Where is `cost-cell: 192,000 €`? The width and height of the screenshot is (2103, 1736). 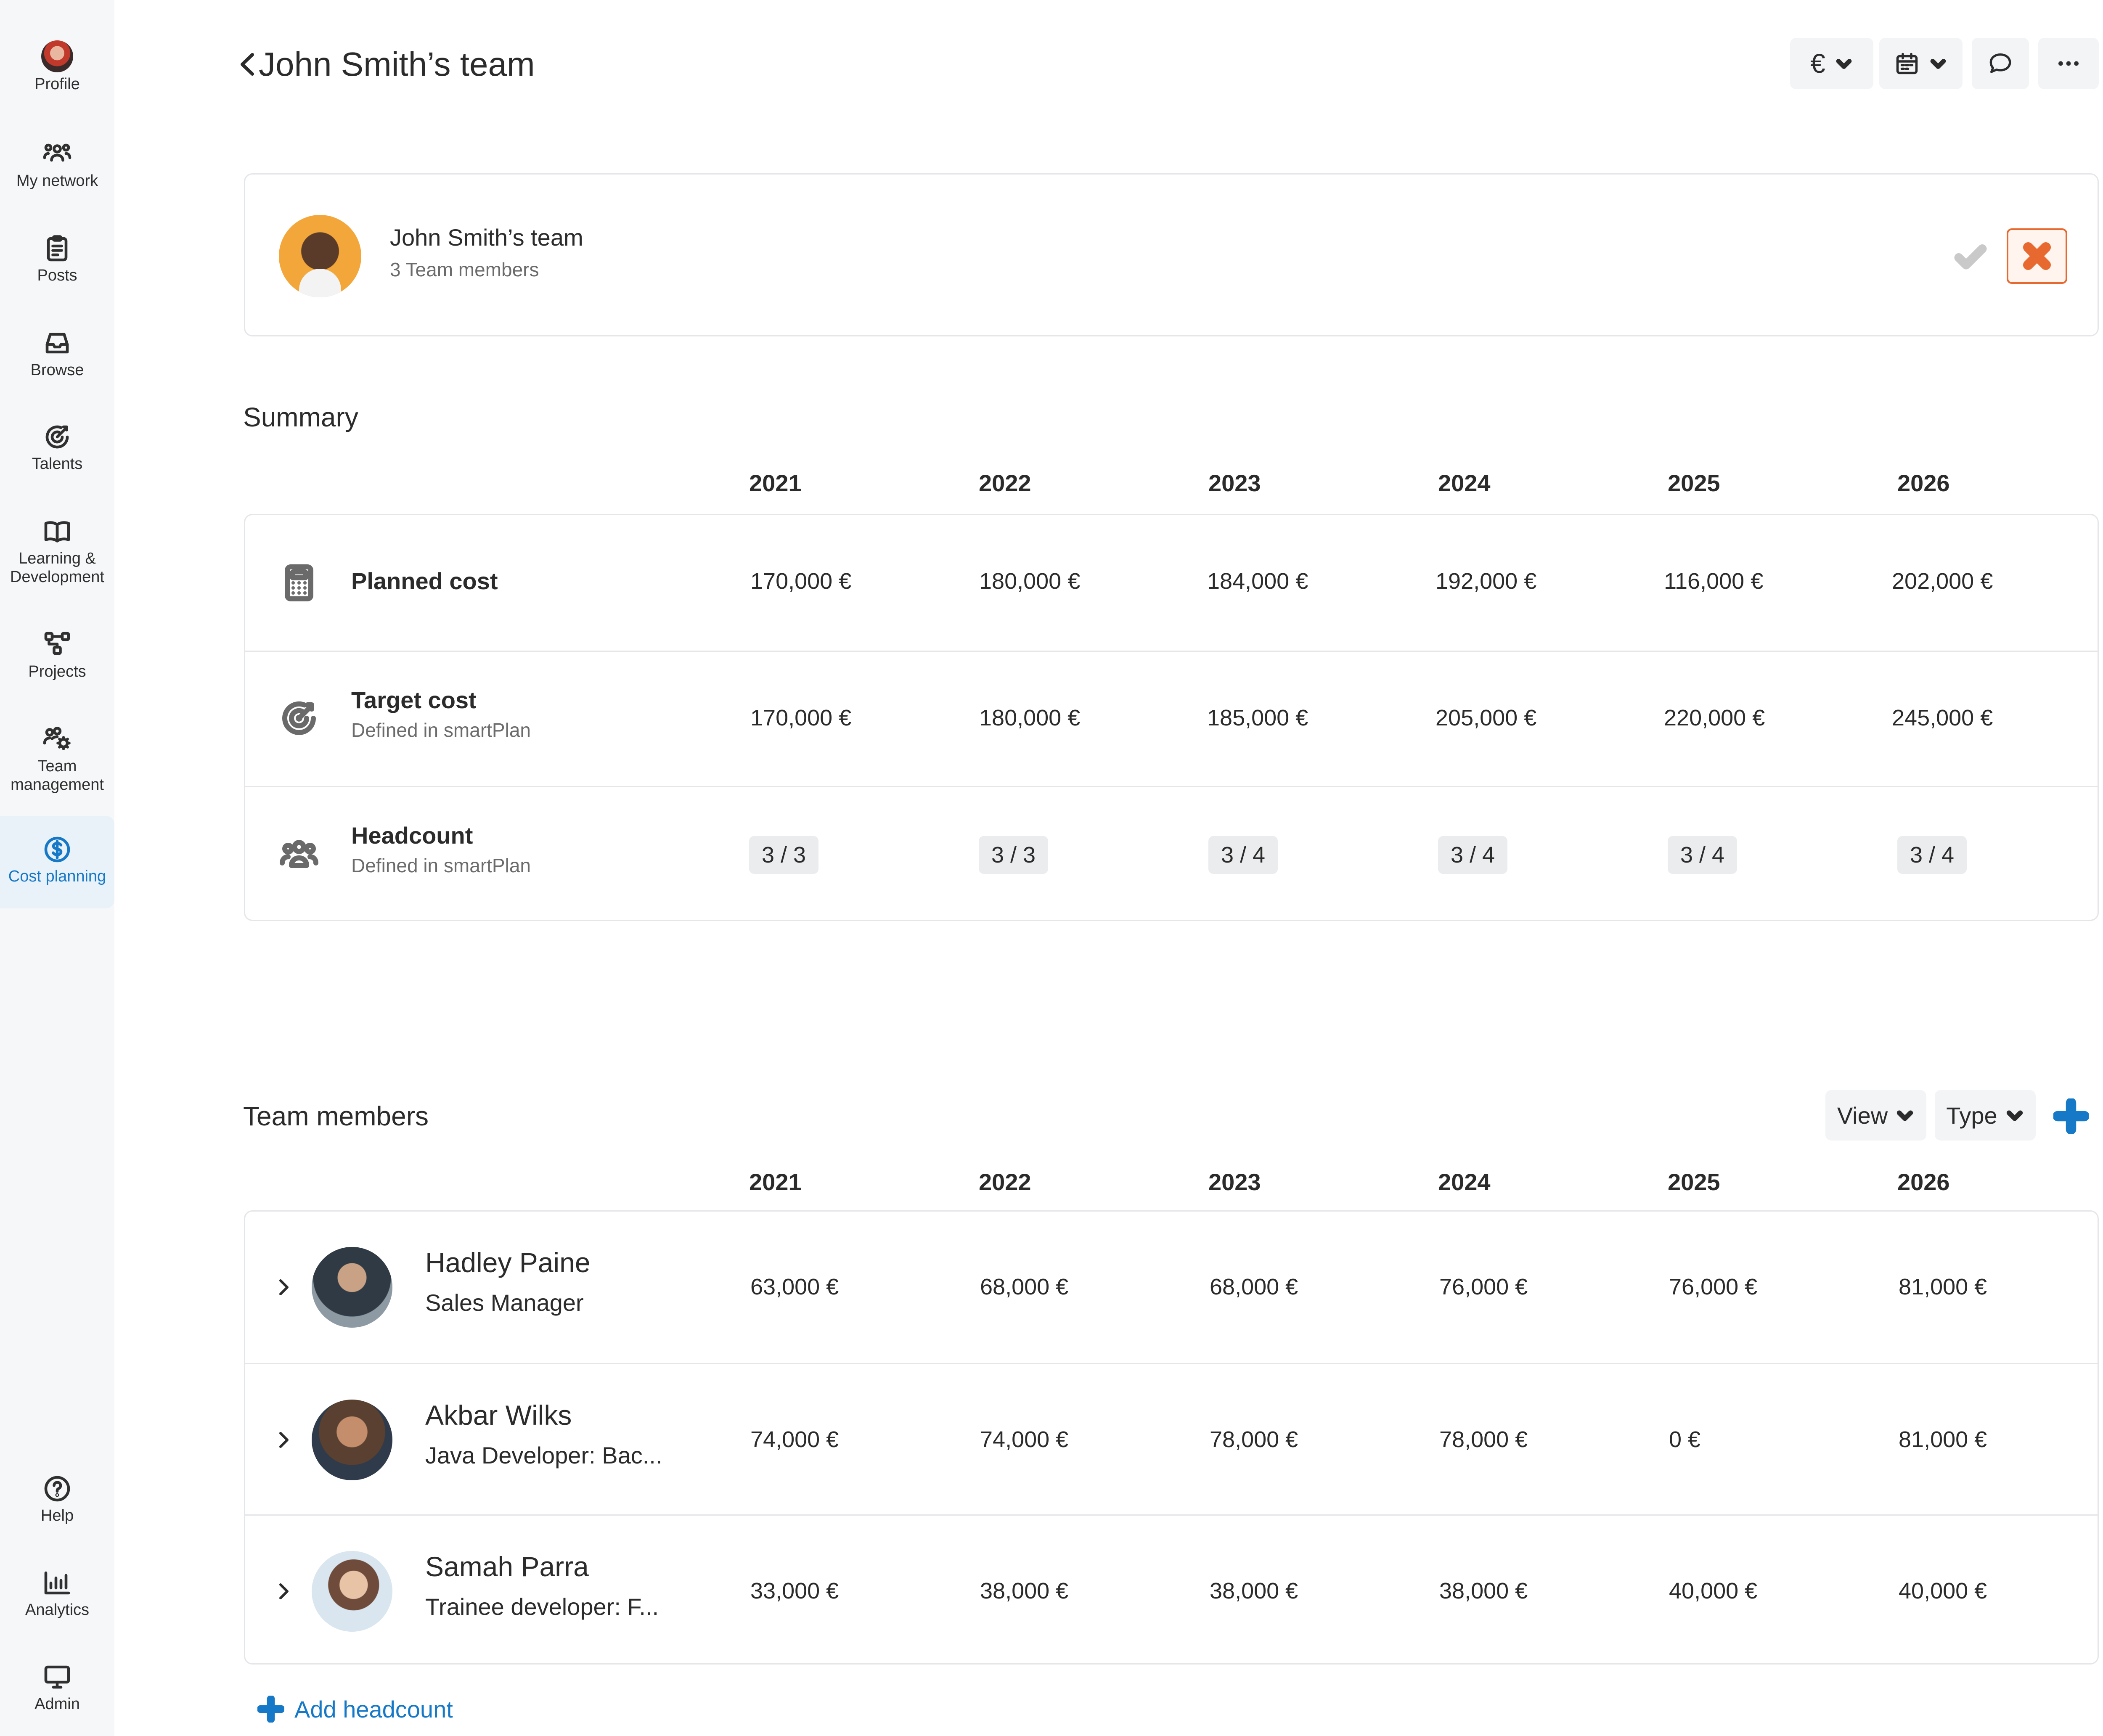 cost-cell: 192,000 € is located at coordinates (1486, 581).